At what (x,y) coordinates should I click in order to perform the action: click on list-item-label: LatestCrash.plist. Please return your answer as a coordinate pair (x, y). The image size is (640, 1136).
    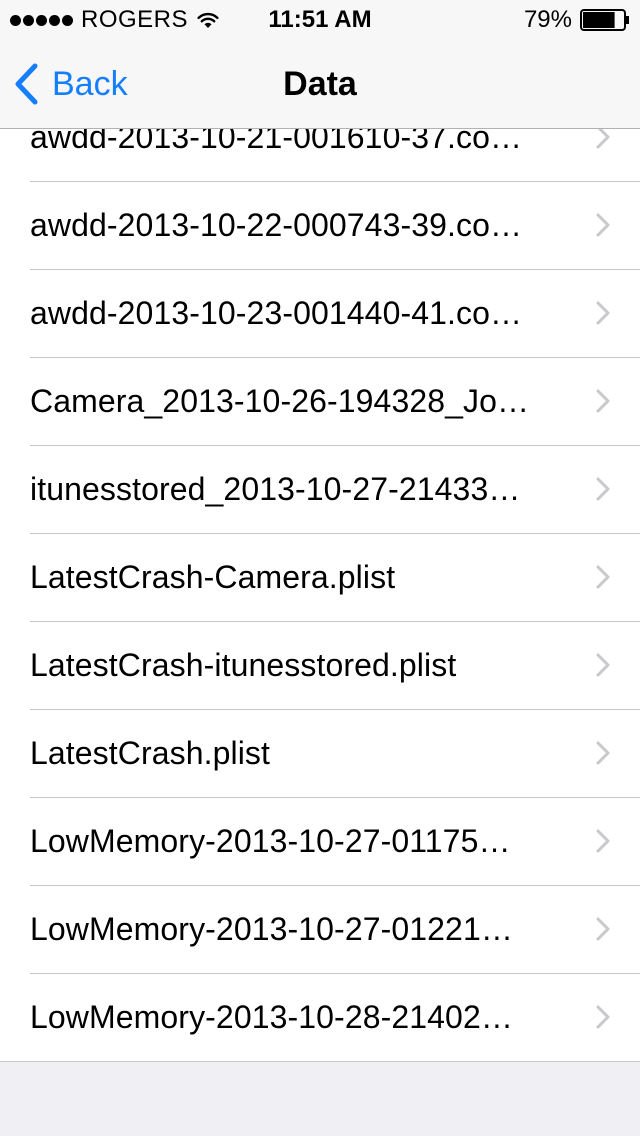
    Looking at the image, I should click on (150, 753).